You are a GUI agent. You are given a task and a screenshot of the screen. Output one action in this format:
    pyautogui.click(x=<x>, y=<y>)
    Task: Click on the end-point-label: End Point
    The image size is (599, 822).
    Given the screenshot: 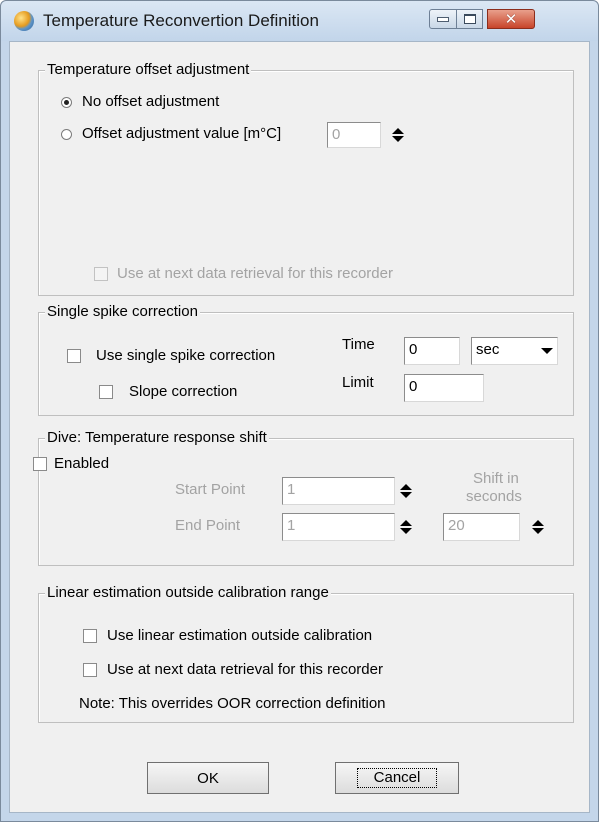 What is the action you would take?
    pyautogui.click(x=208, y=525)
    